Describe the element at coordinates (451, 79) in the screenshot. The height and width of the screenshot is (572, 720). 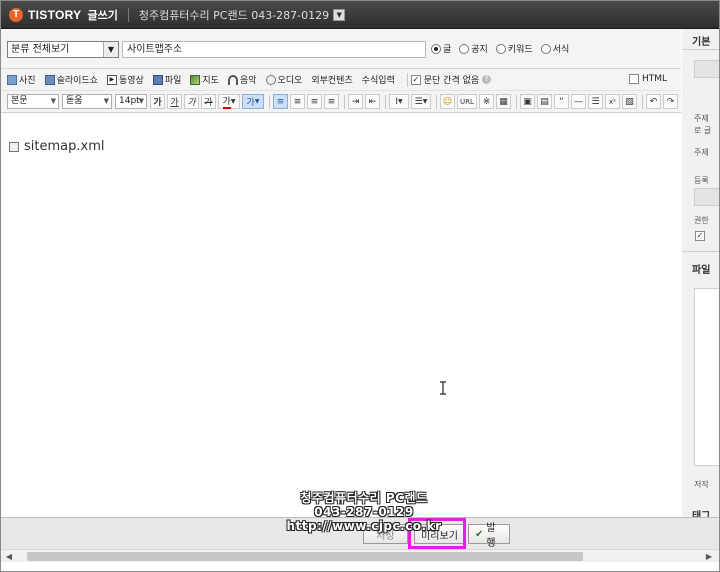
I see `paragraph-spacing-toggle: ✓ 문단 간격 없음 ?` at that location.